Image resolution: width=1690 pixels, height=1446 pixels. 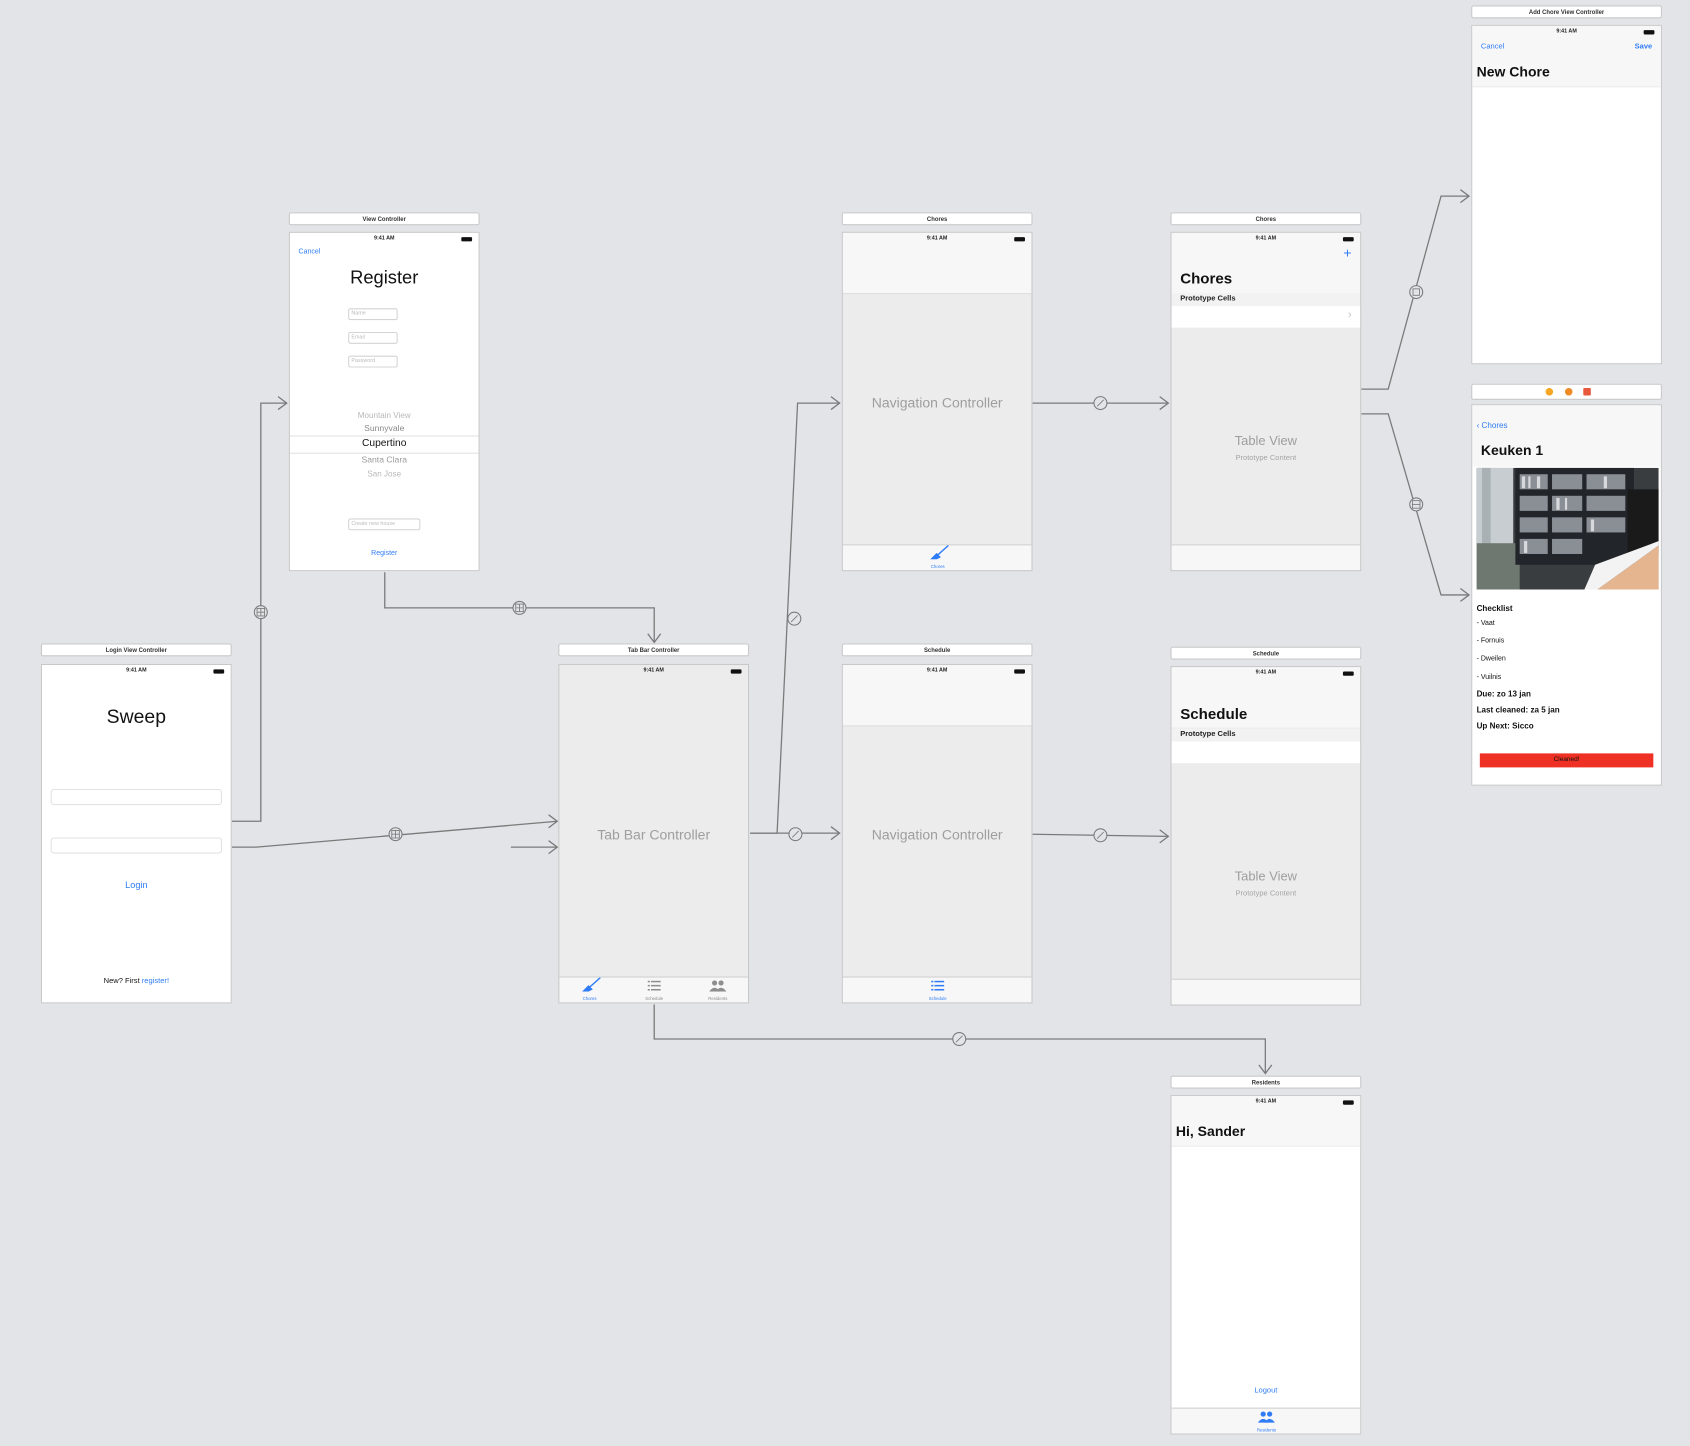 I want to click on table-view-label: Table View, so click(x=1266, y=876).